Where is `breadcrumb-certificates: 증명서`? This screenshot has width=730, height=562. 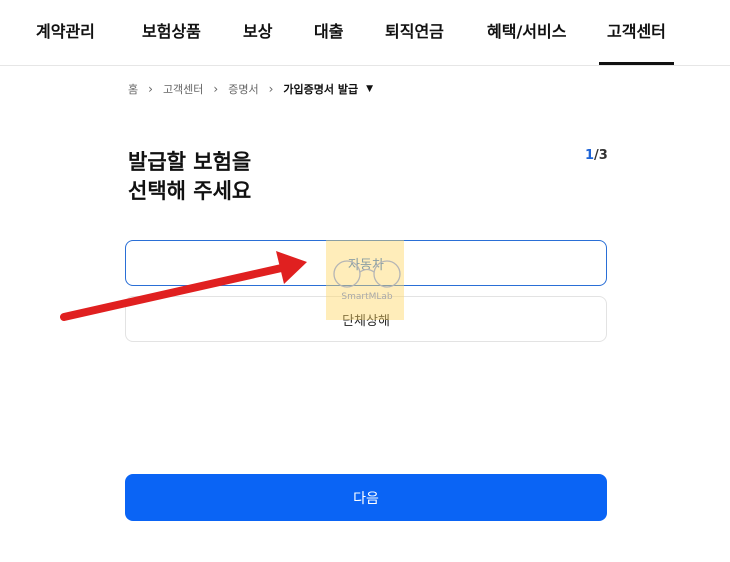 breadcrumb-certificates: 증명서 is located at coordinates (243, 89).